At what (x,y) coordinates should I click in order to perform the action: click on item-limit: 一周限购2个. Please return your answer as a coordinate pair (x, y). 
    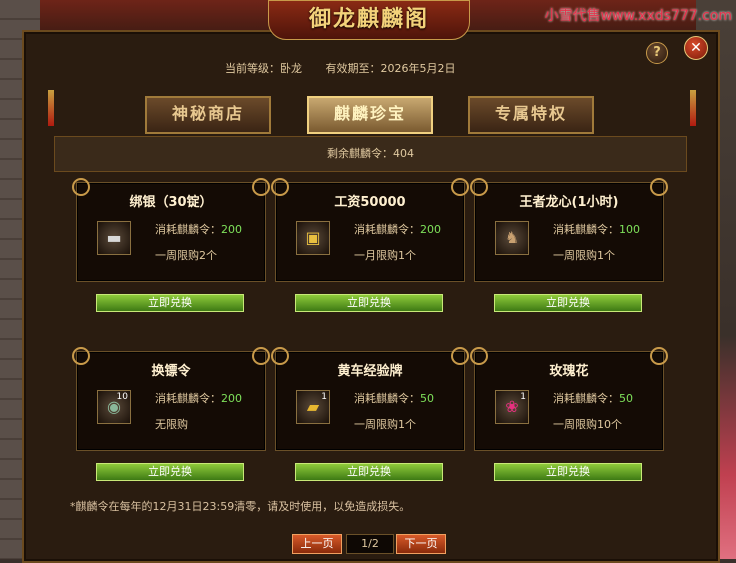
    Looking at the image, I should click on (186, 255).